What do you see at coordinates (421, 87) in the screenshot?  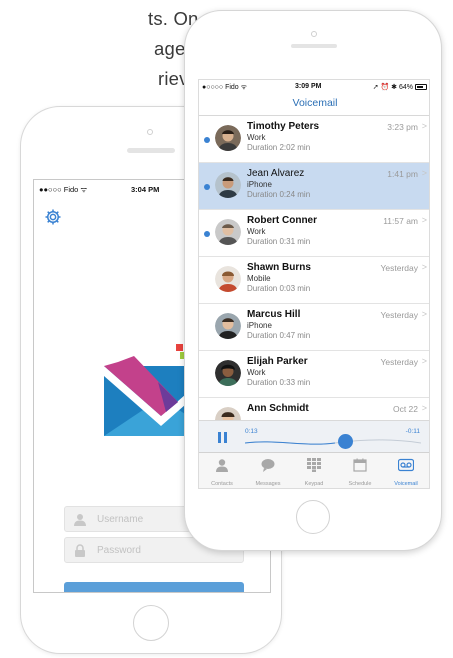 I see `battery-icon` at bounding box center [421, 87].